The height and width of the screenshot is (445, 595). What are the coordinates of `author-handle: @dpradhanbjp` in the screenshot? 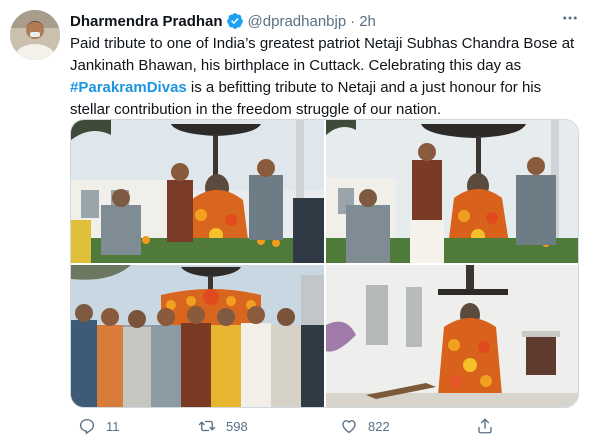 It's located at (297, 21).